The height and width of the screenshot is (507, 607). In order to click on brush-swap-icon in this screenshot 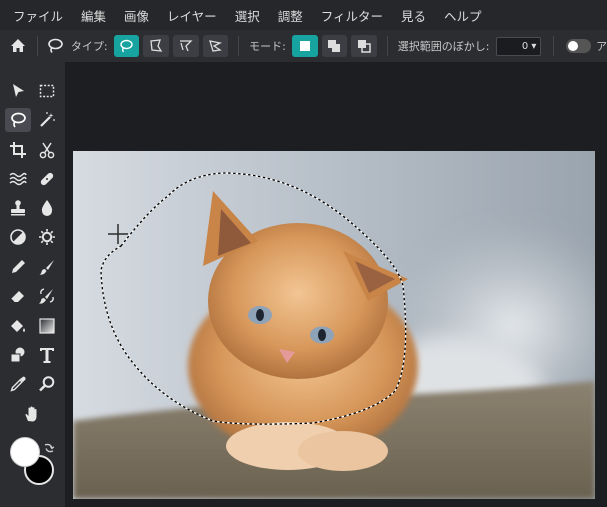, I will do `click(46, 296)`.